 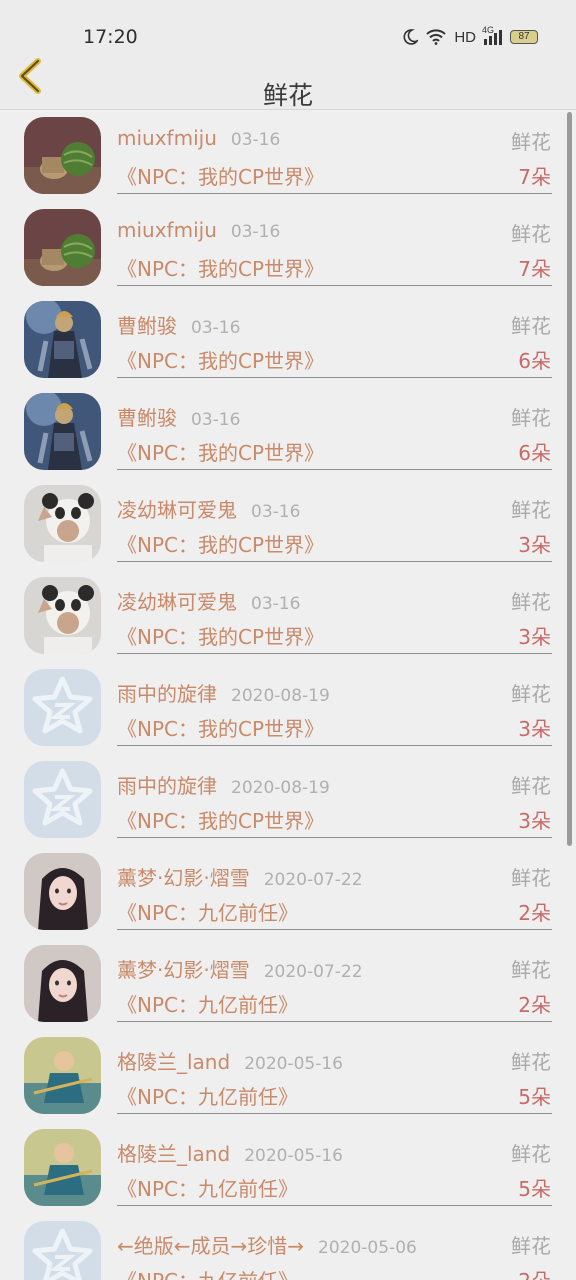 I want to click on gift-date: 2020-05-06, so click(x=367, y=1248).